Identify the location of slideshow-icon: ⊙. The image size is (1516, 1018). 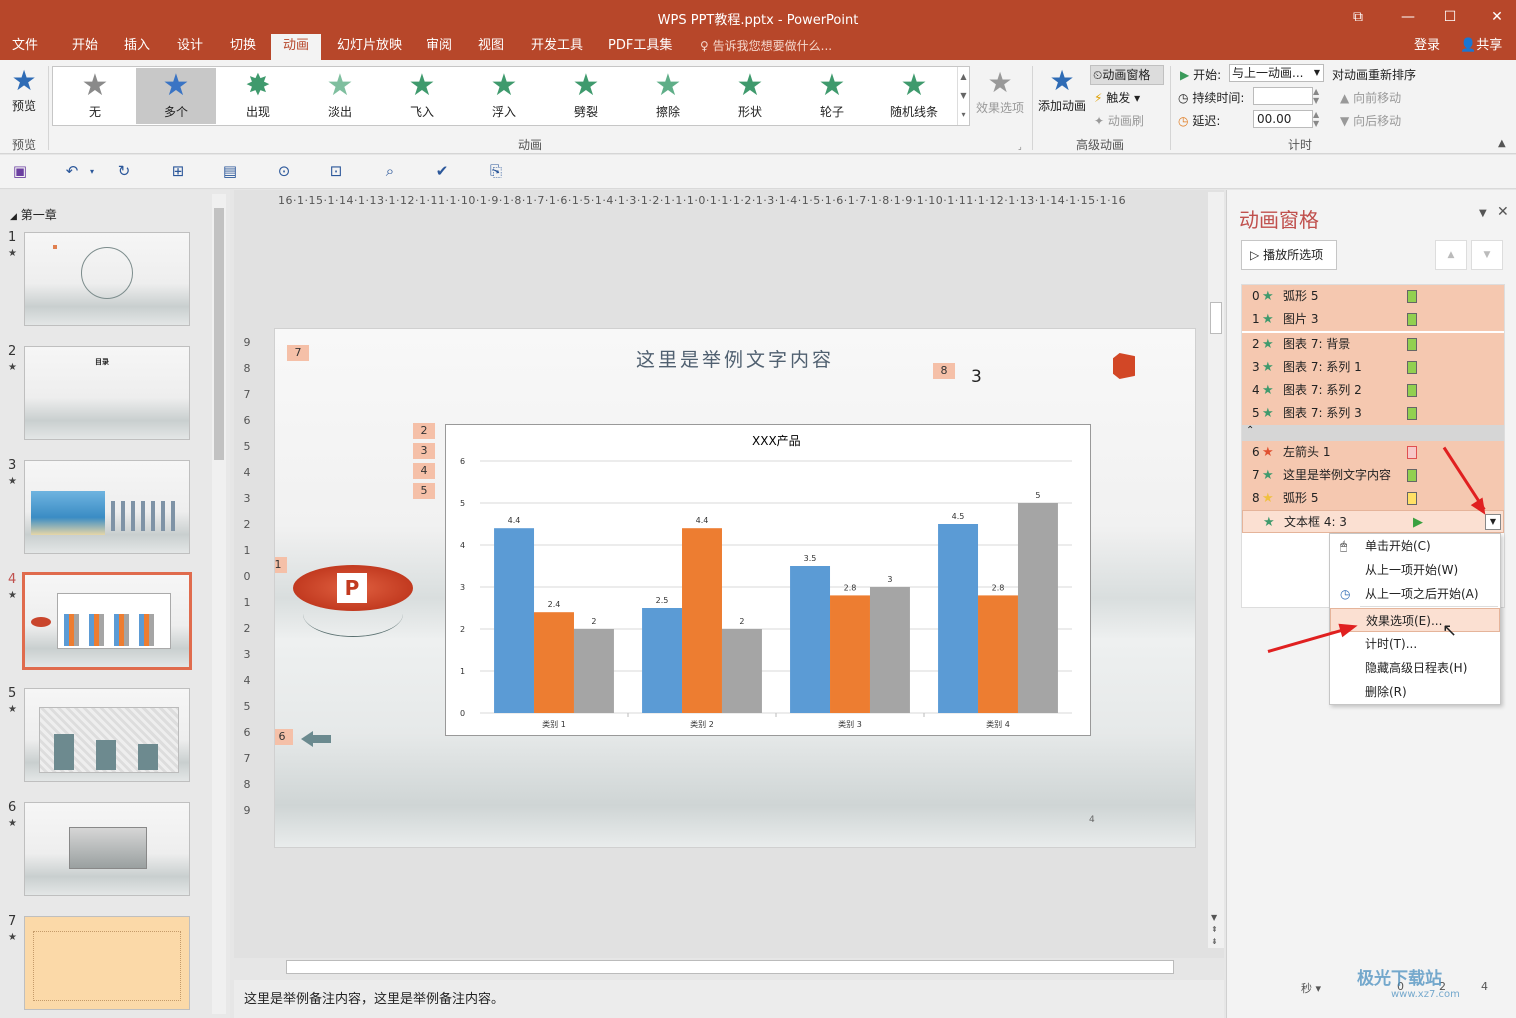
(284, 172).